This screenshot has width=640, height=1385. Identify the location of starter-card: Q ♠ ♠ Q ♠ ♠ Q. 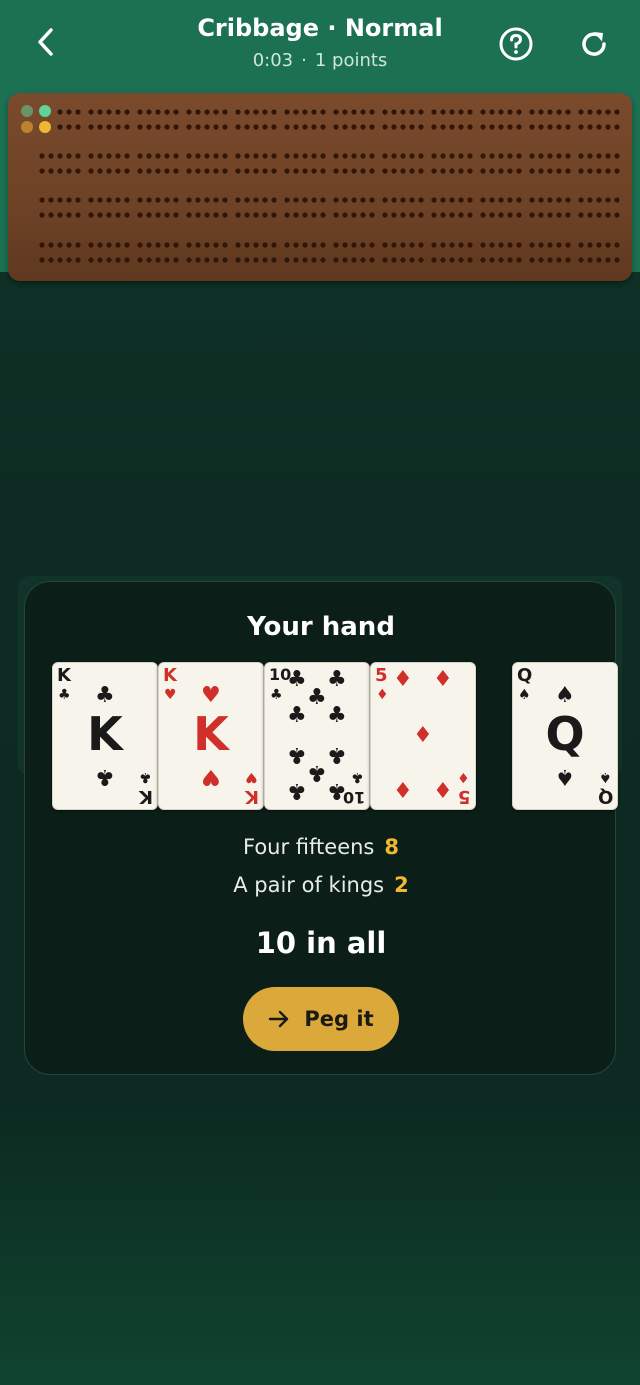
(565, 736).